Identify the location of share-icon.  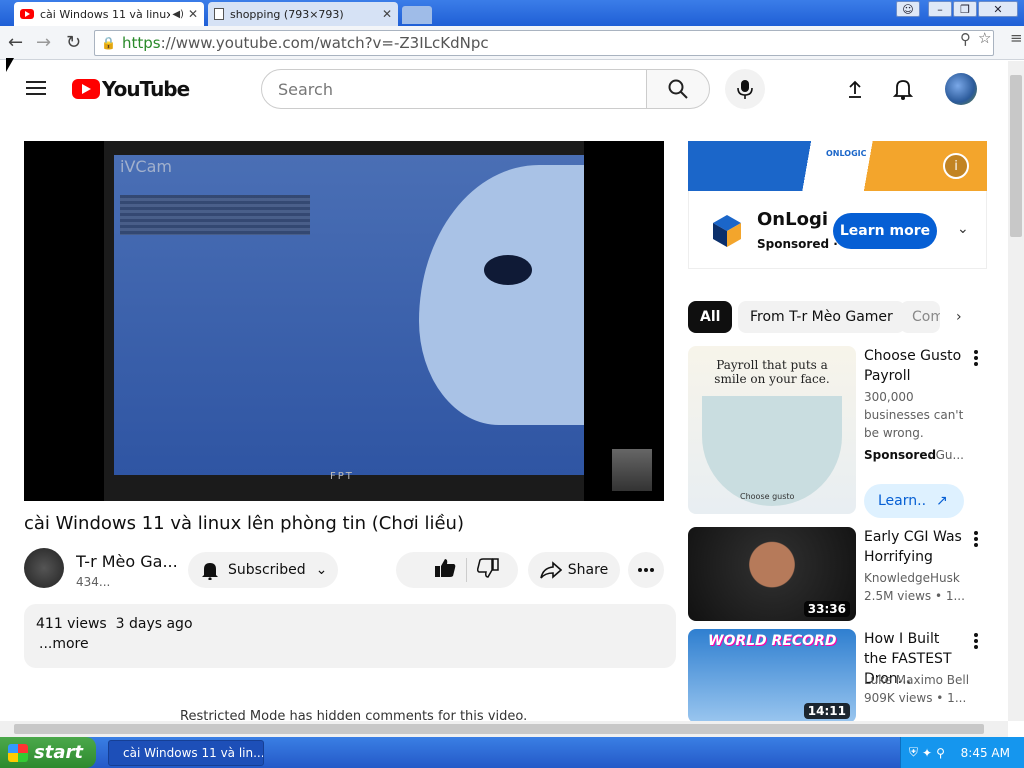
(551, 570).